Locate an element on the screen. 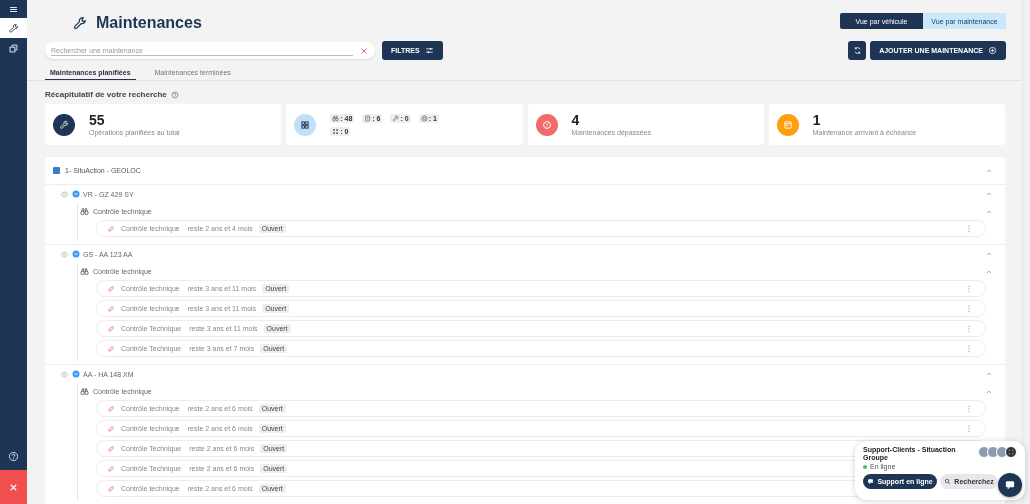 This screenshot has width=1030, height=504. copy-icon is located at coordinates (13, 48).